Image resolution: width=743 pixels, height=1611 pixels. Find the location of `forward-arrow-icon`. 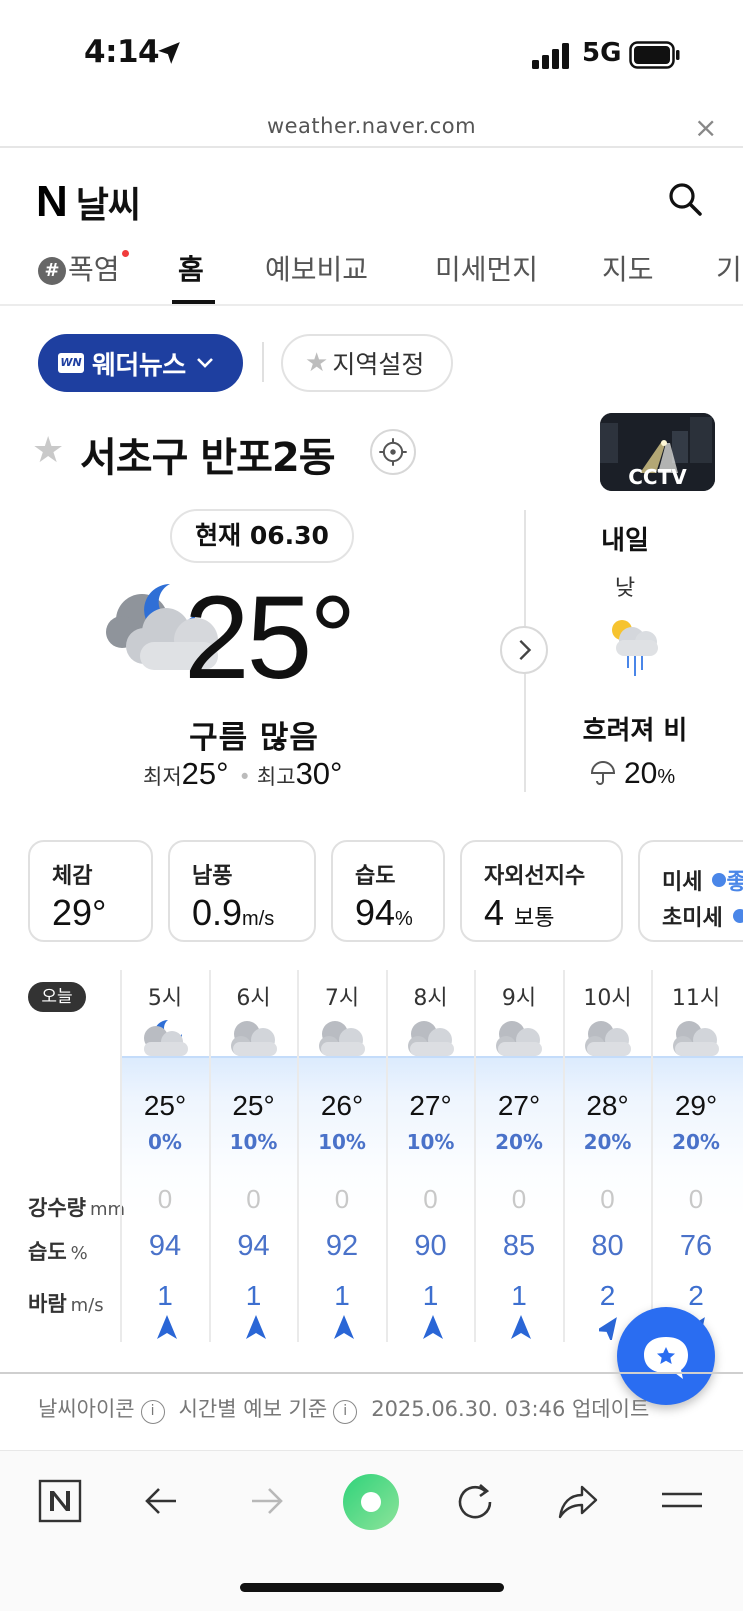

forward-arrow-icon is located at coordinates (266, 1501).